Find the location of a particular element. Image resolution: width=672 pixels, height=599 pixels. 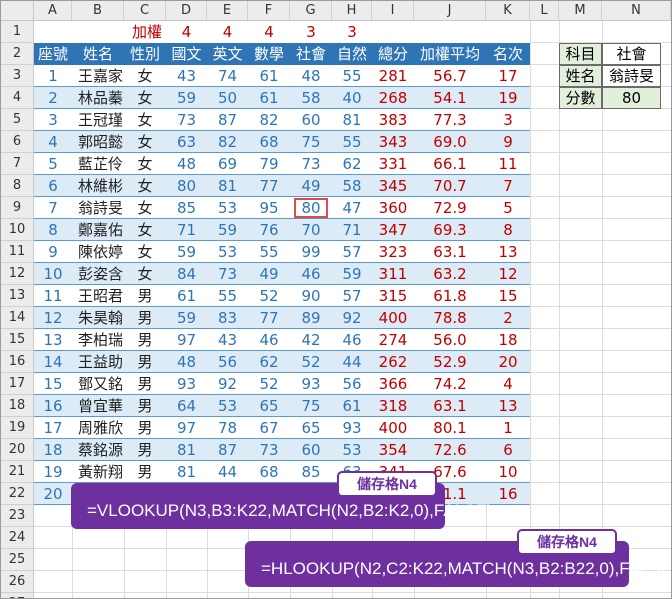

table-cell: 20 is located at coordinates (53, 494).